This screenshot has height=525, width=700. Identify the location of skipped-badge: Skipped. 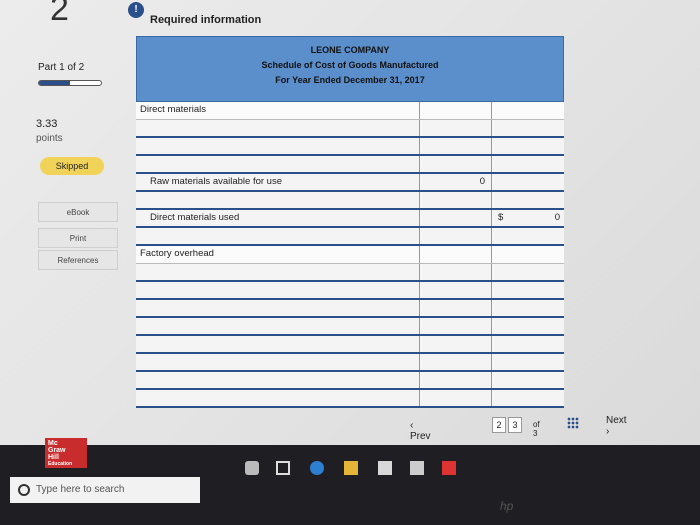
(72, 166).